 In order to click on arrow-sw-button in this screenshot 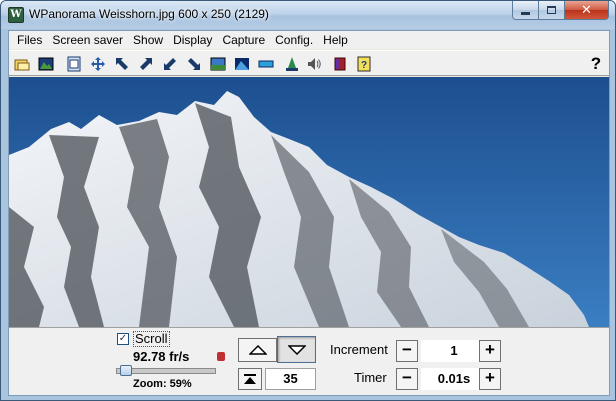, I will do `click(170, 64)`.